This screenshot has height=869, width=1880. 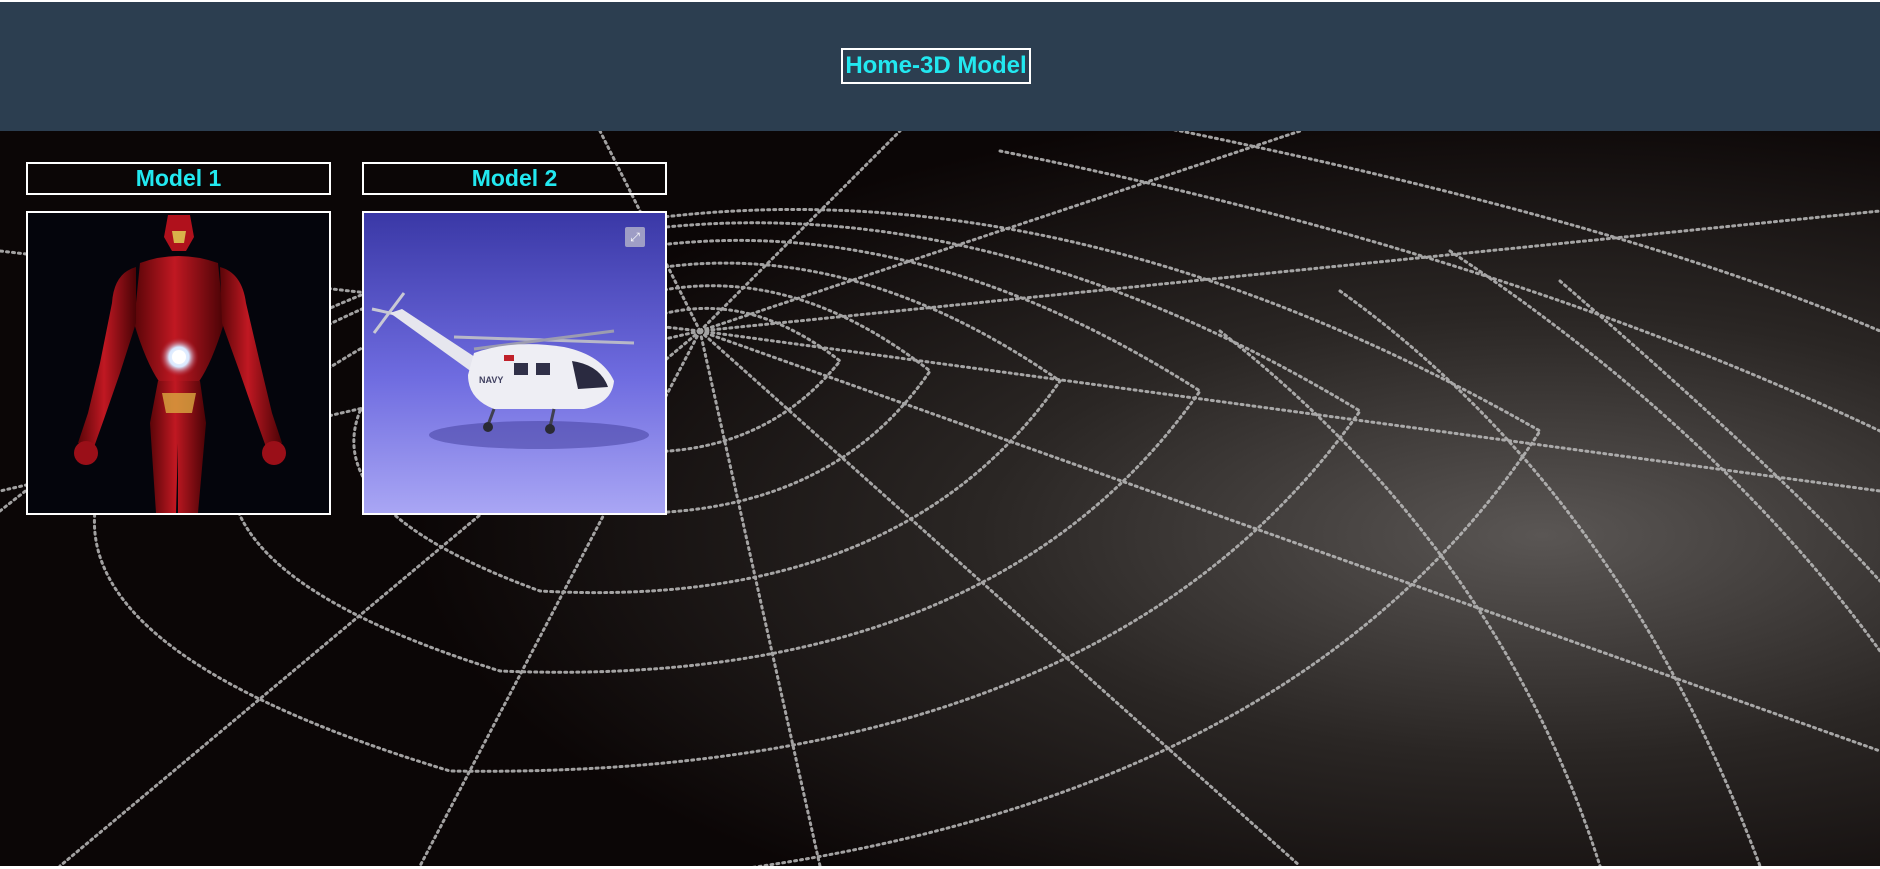 I want to click on expand-icon: ⤢, so click(x=635, y=237).